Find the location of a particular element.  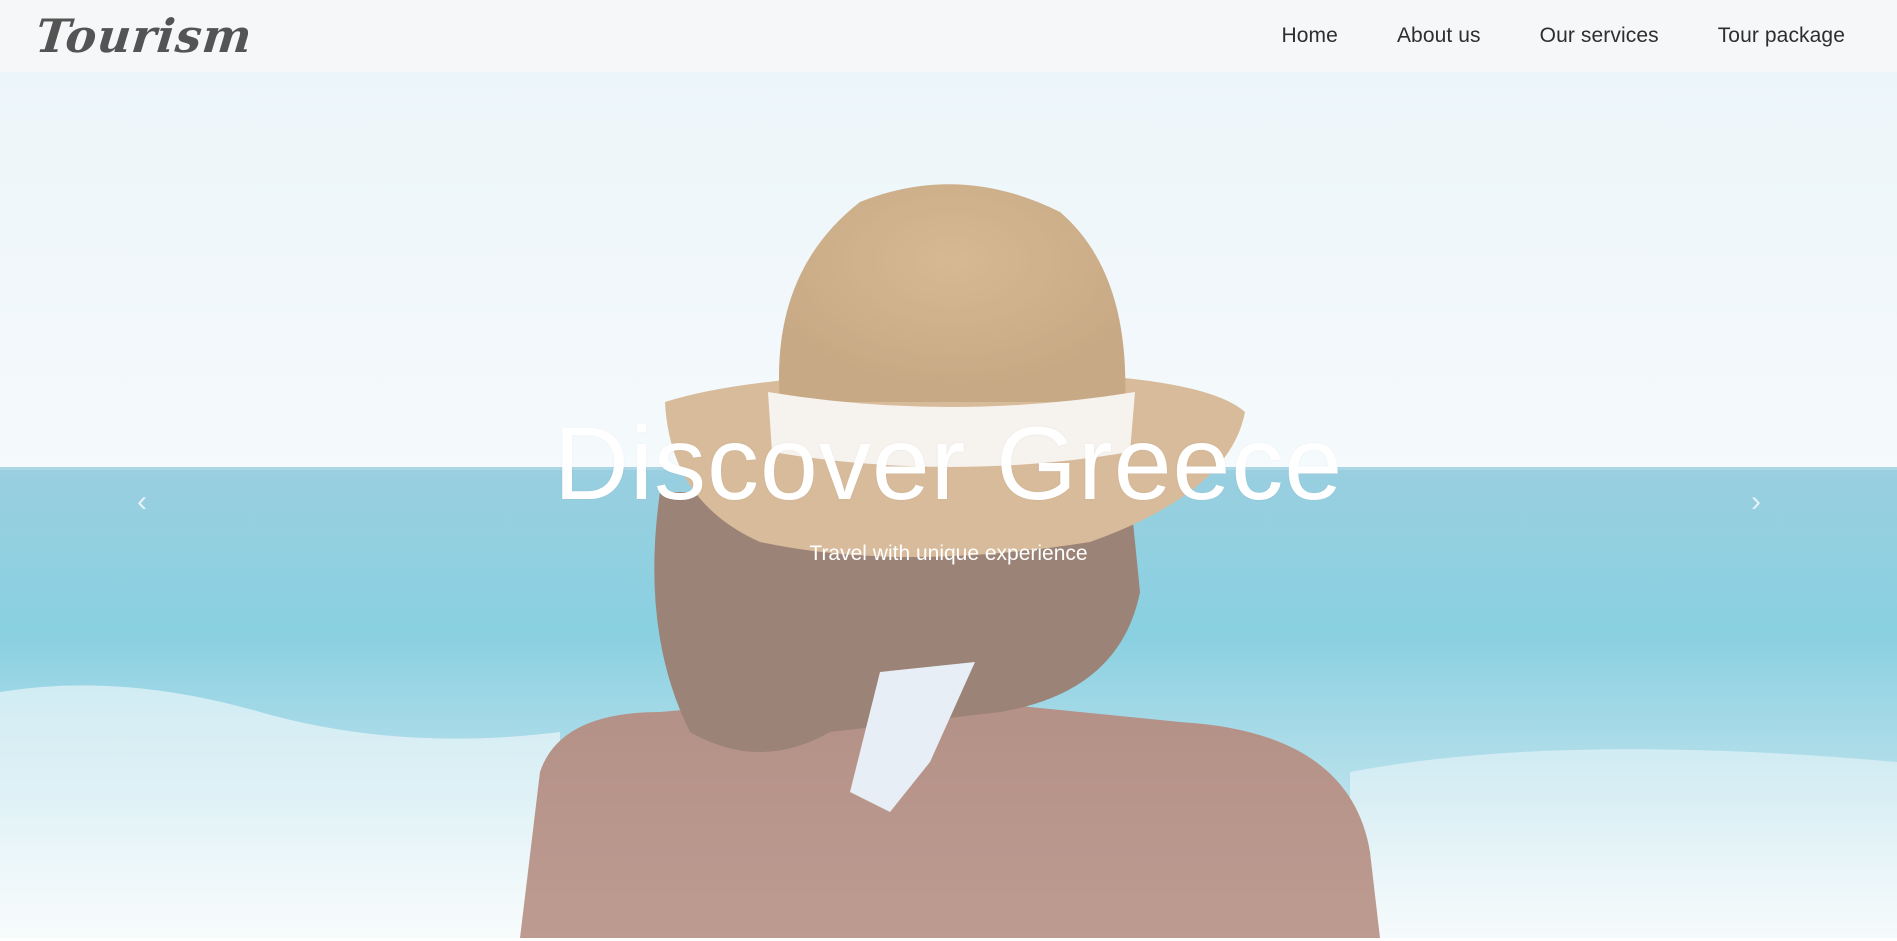

carousel-prev-button: ‹ is located at coordinates (142, 502).